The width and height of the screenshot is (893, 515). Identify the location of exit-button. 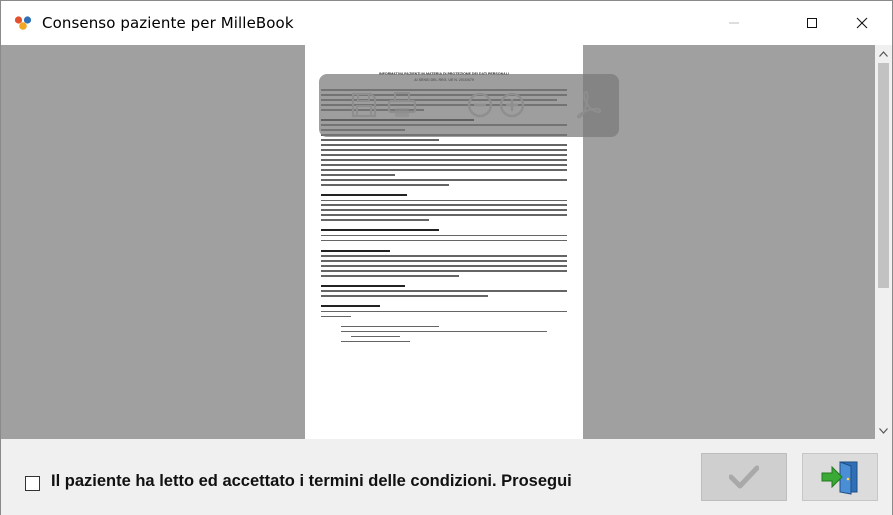
(840, 477).